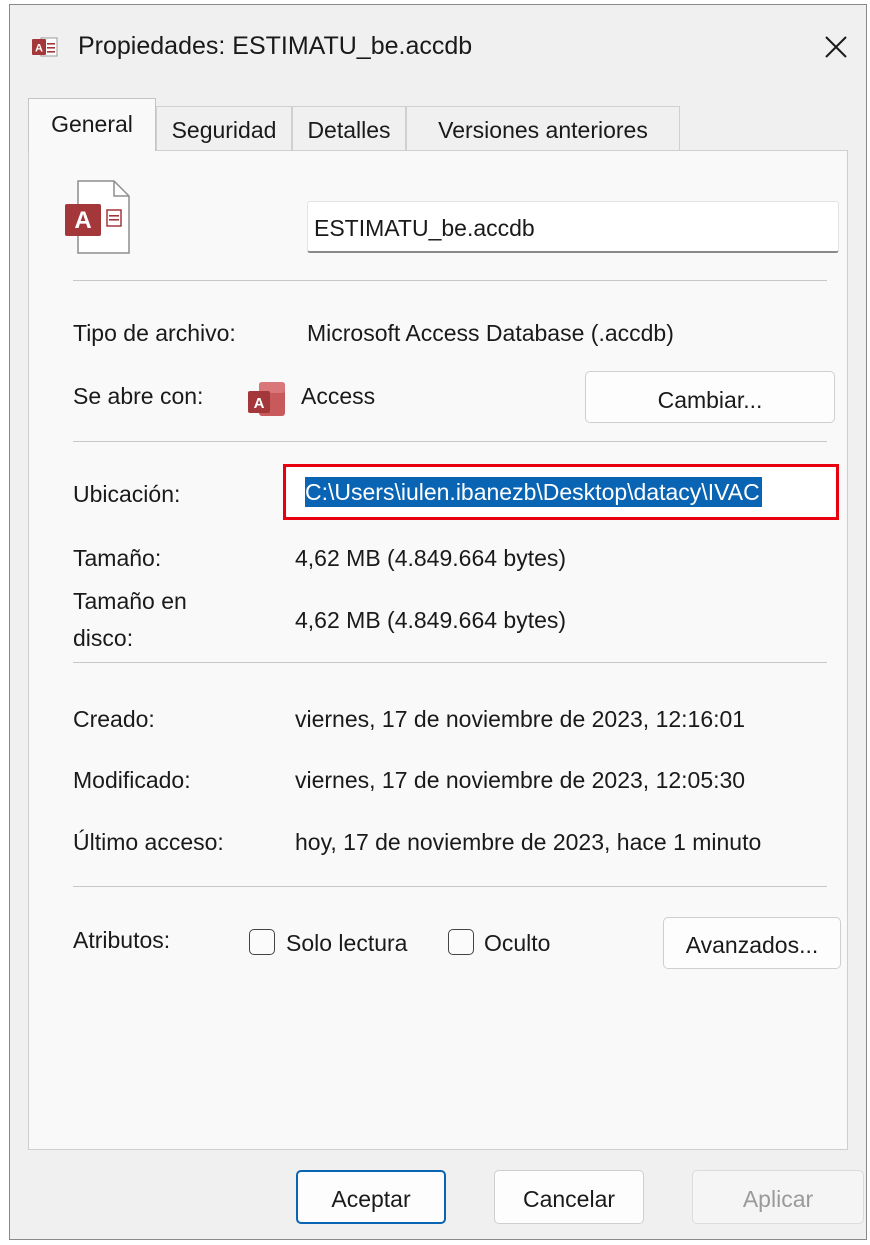 The image size is (870, 1245). What do you see at coordinates (130, 601) in the screenshot?
I see `disk-size-label-line1: Tamaño en` at bounding box center [130, 601].